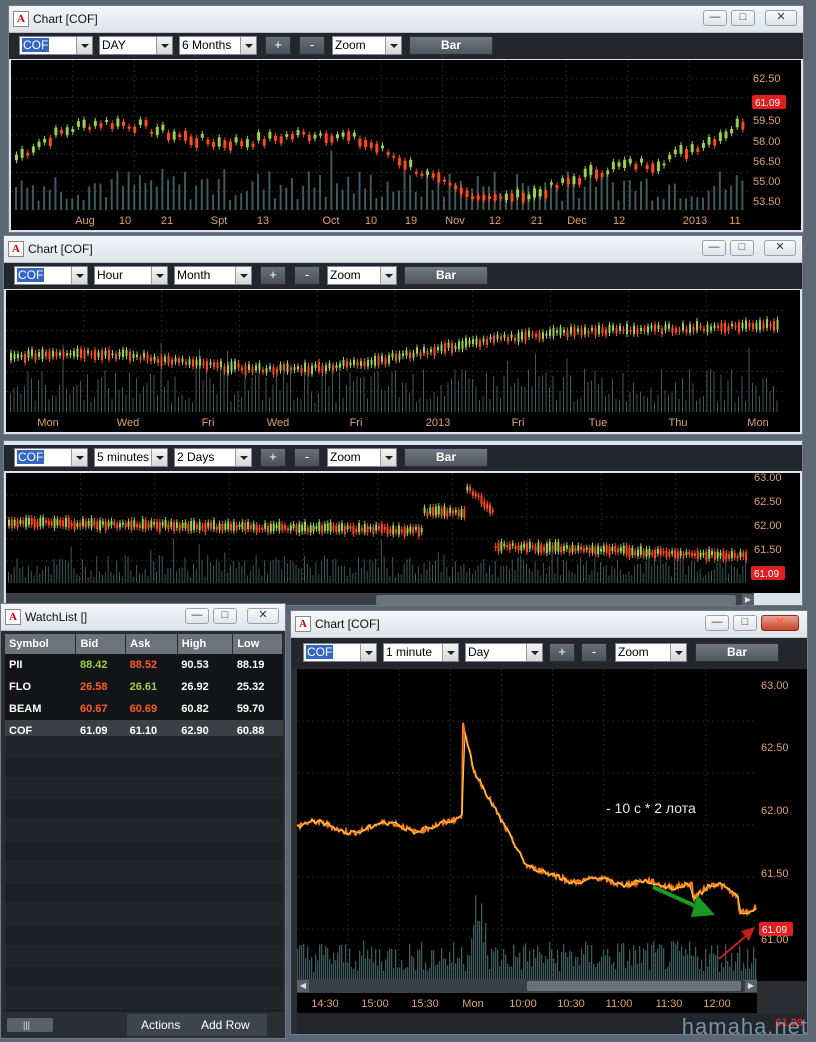  I want to click on watchlist-empty-rows, so click(144, 874).